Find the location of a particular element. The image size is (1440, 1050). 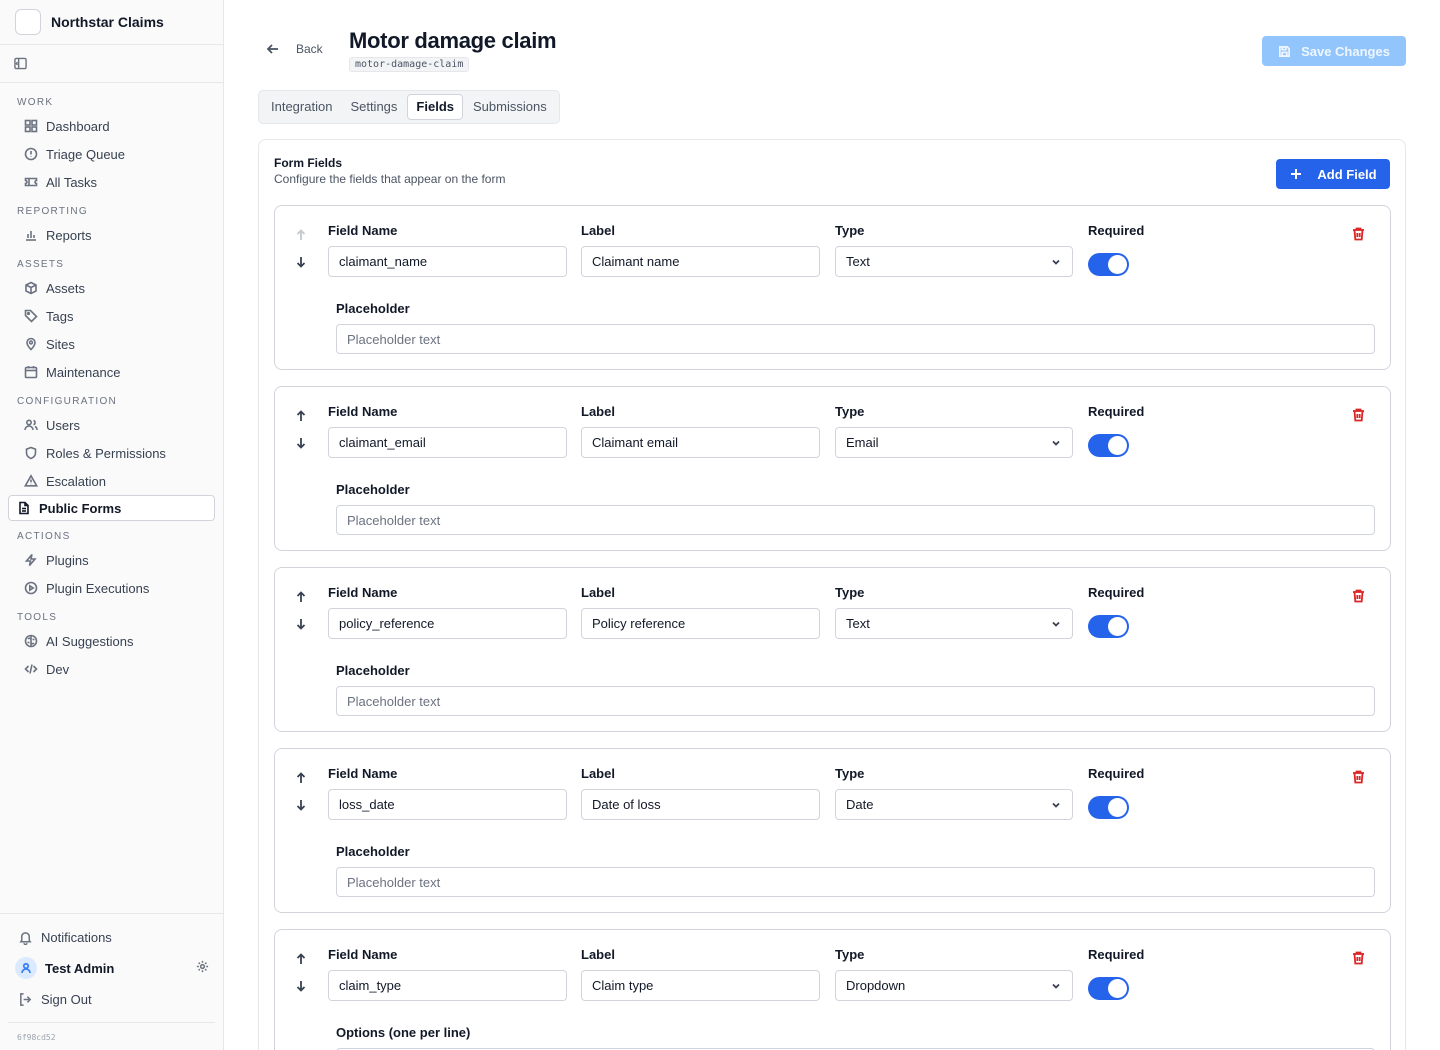

tab-integration: Integration is located at coordinates (301, 107).